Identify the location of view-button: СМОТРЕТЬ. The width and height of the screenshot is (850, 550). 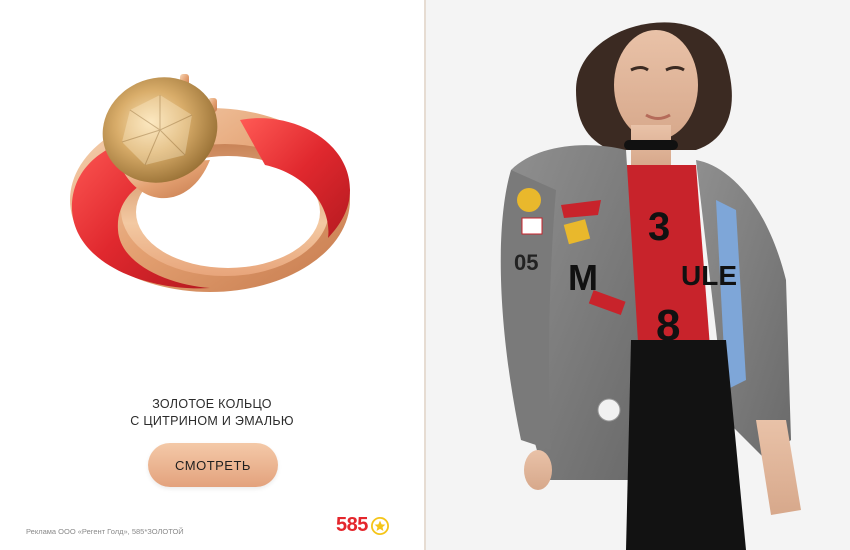
(213, 465).